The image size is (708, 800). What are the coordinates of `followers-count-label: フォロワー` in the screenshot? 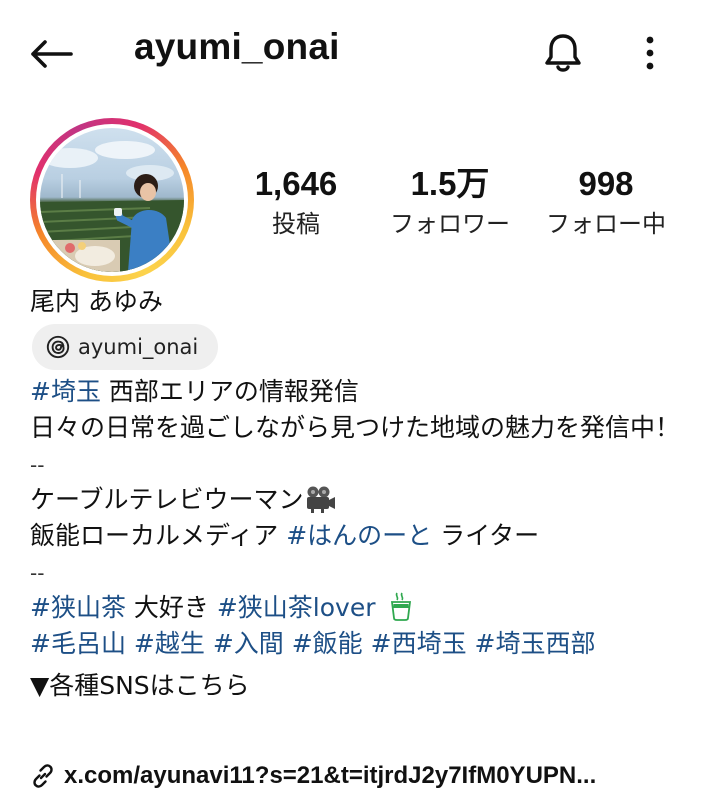 It's located at (450, 224).